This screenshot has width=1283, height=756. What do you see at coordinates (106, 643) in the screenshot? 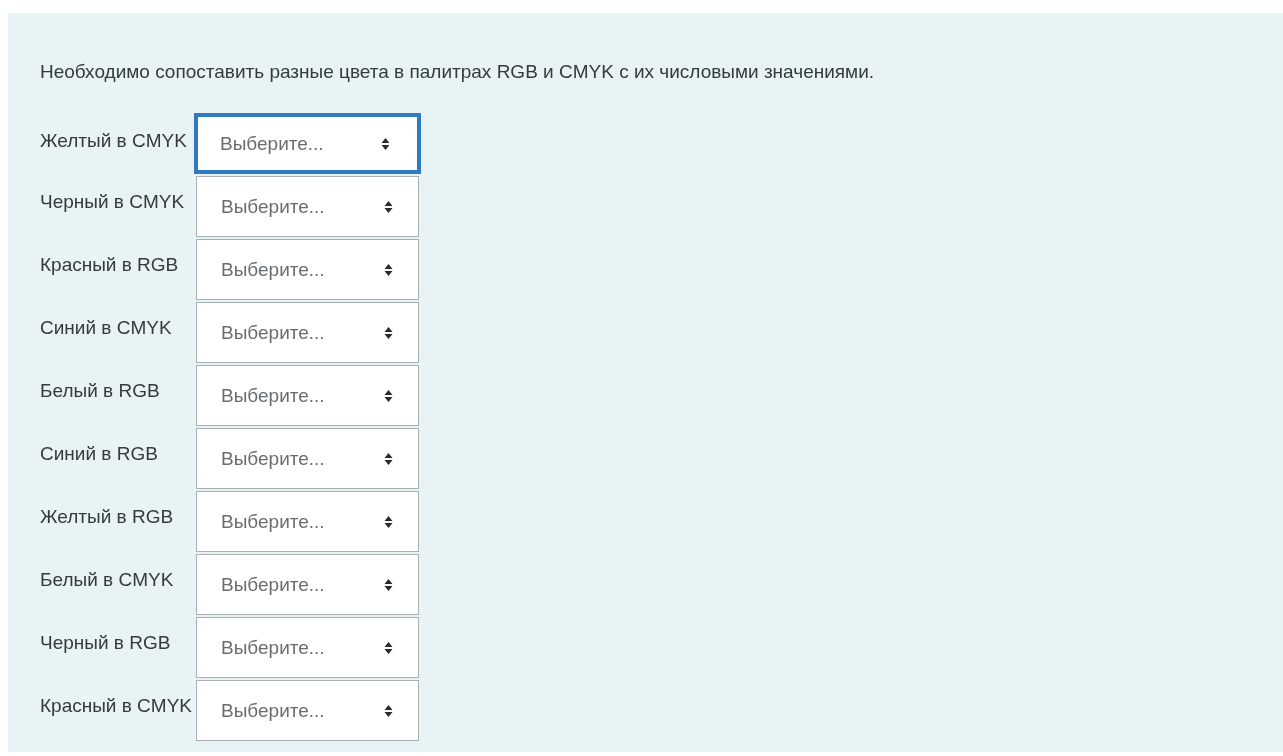
I see `row-label: Черный в RGB` at bounding box center [106, 643].